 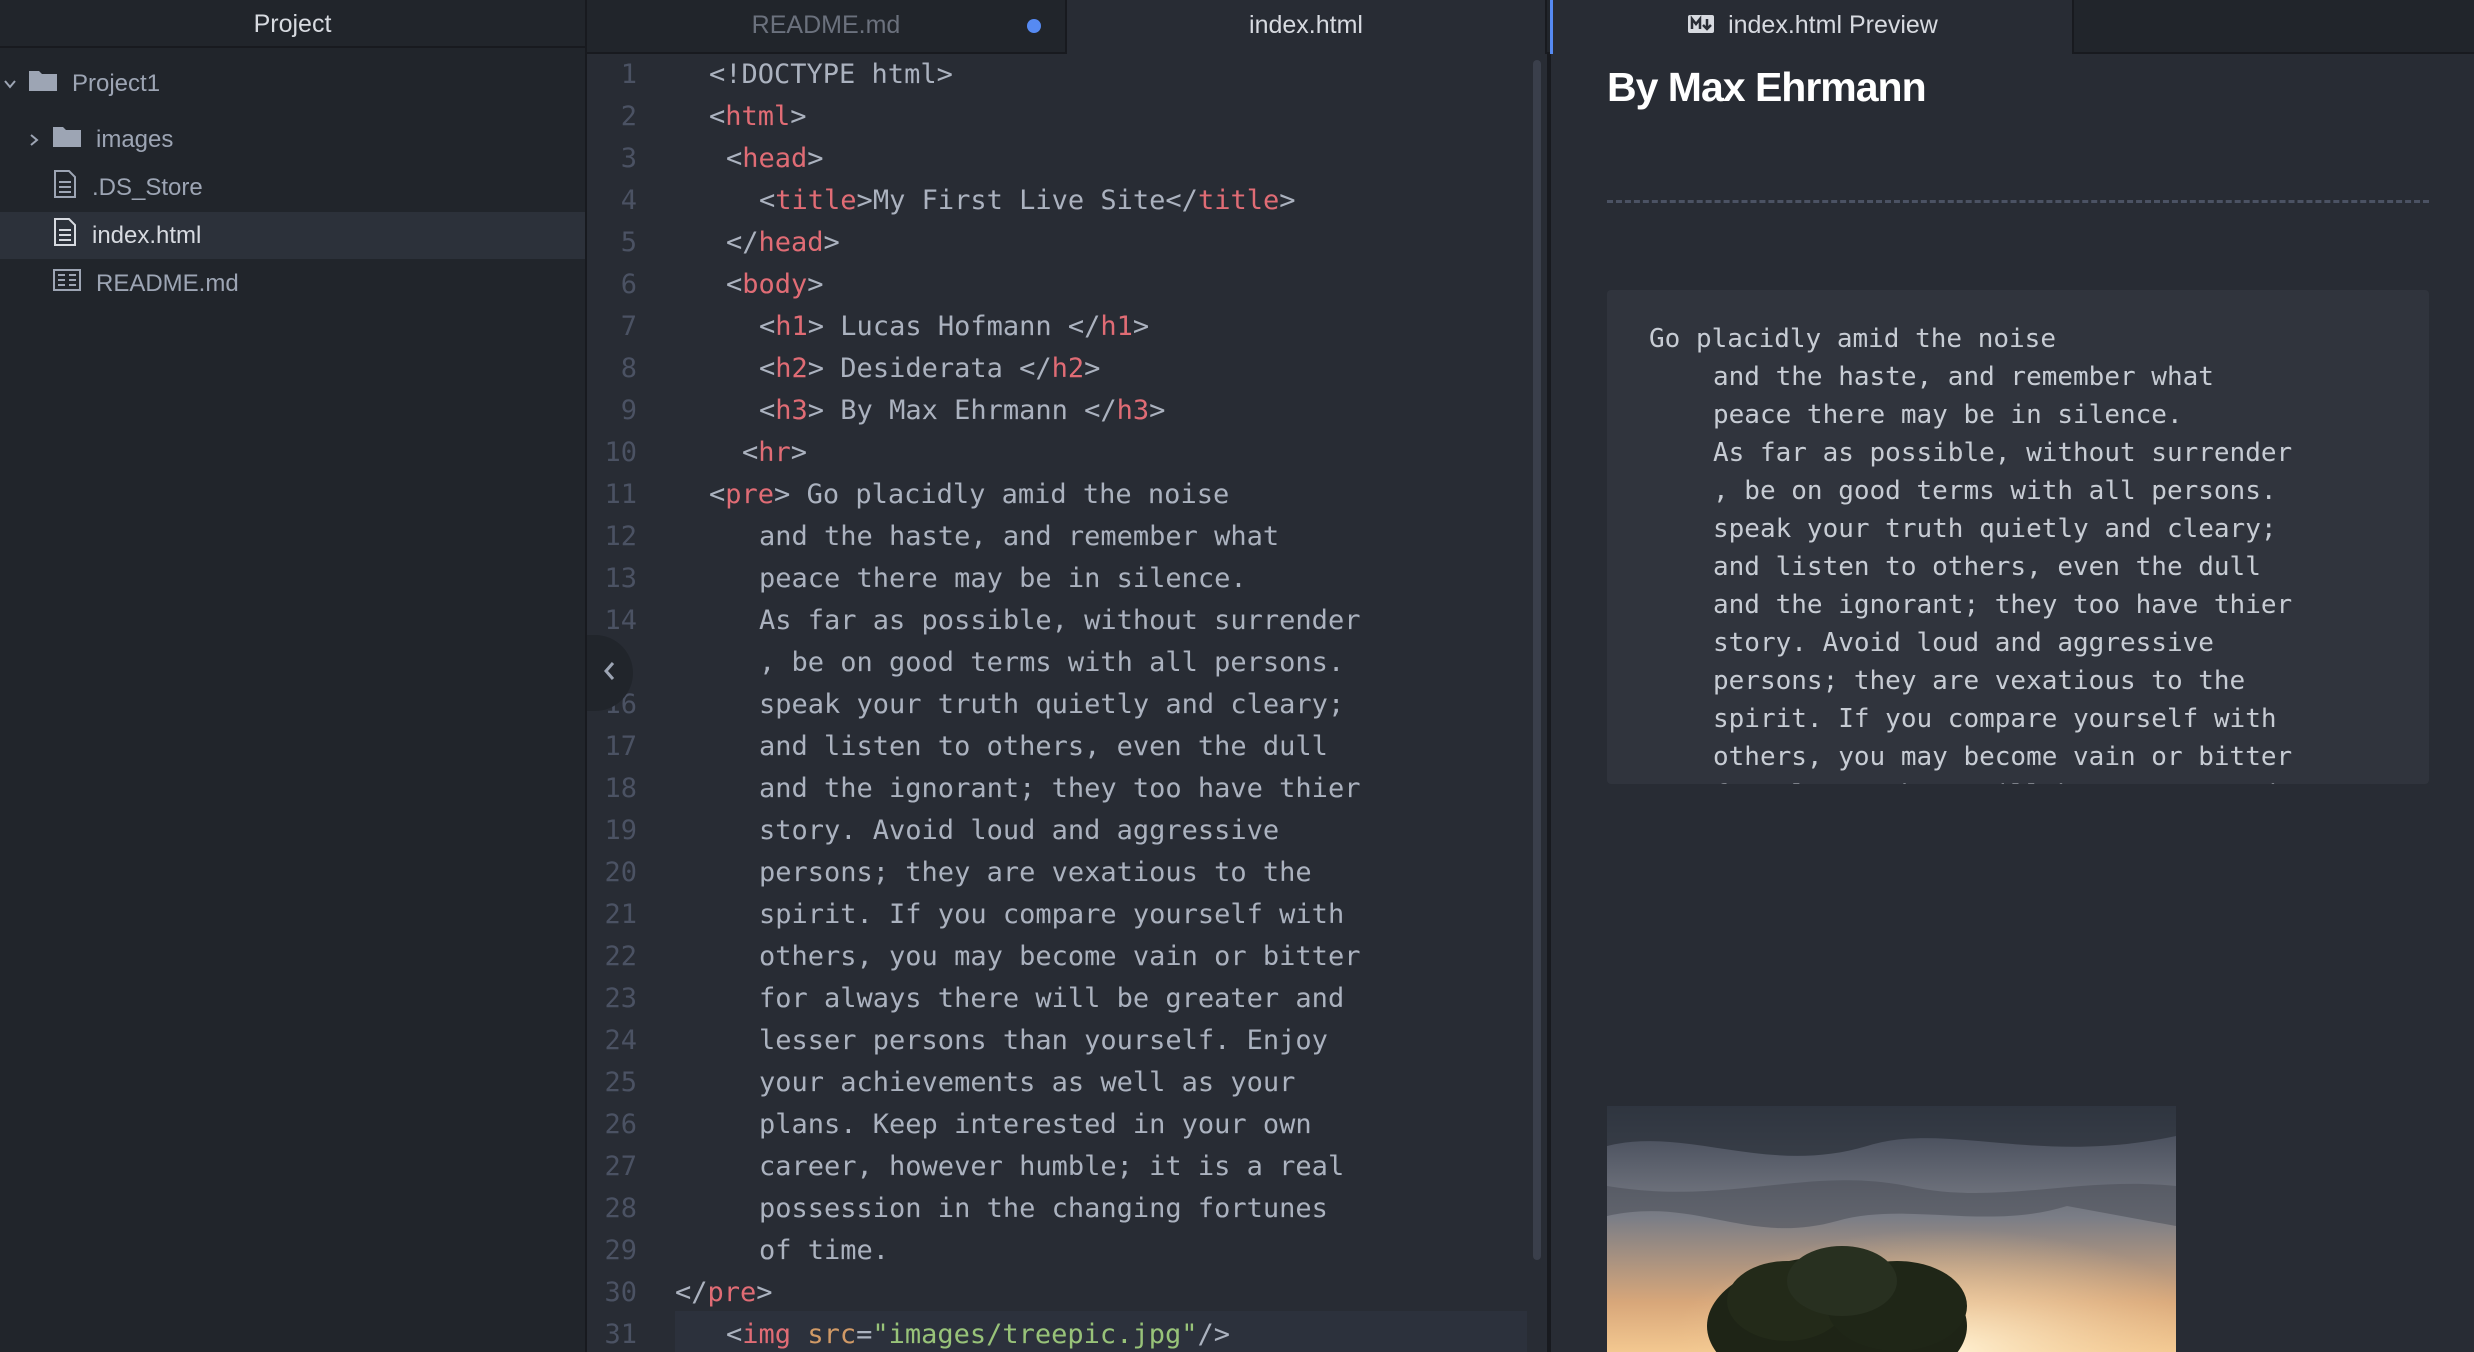 What do you see at coordinates (954, 326) in the screenshot?
I see `code-line-7: <h1> Lucas Hofmann </h1>` at bounding box center [954, 326].